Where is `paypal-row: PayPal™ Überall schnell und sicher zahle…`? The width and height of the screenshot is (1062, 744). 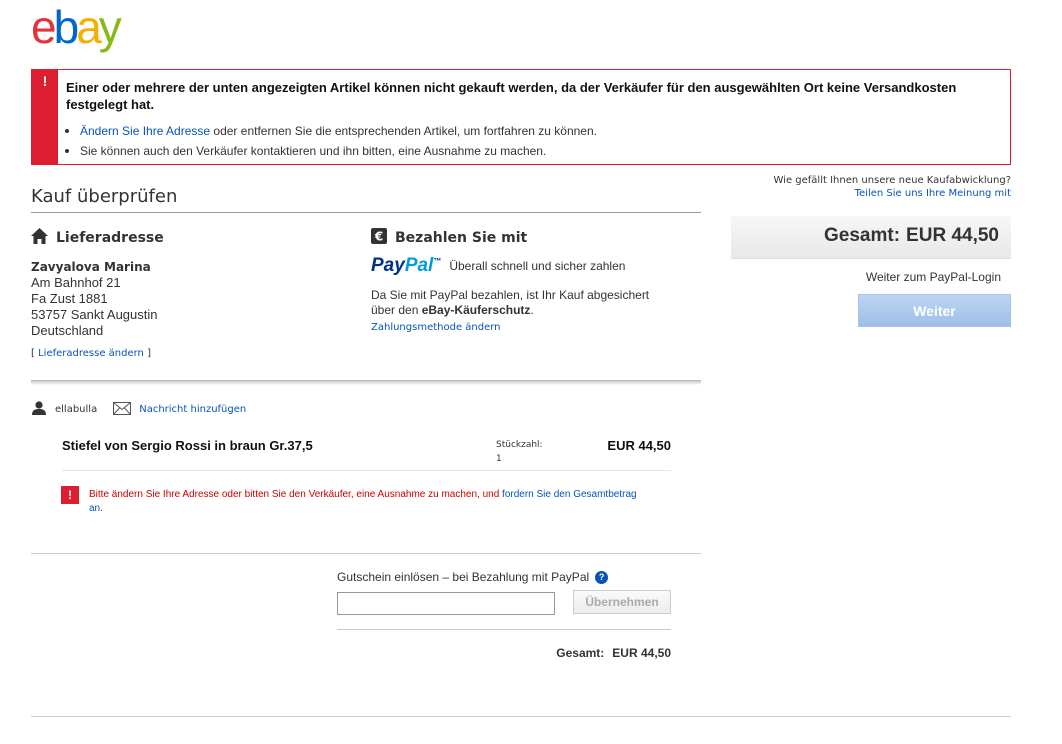 paypal-row: PayPal™ Überall schnell und sicher zahle… is located at coordinates (498, 266).